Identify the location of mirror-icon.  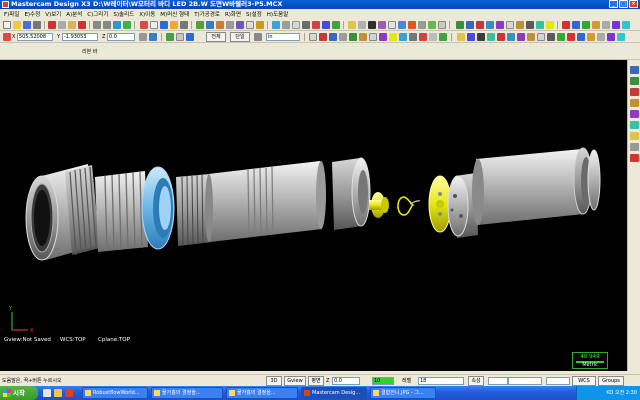
(626, 25).